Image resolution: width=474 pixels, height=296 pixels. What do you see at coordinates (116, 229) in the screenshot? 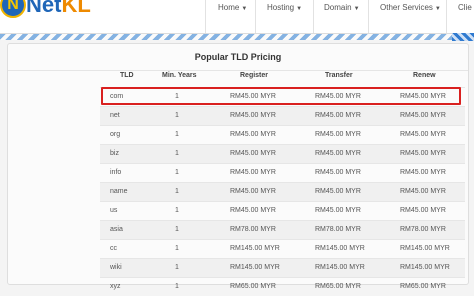
I see `cell-tld: asia` at bounding box center [116, 229].